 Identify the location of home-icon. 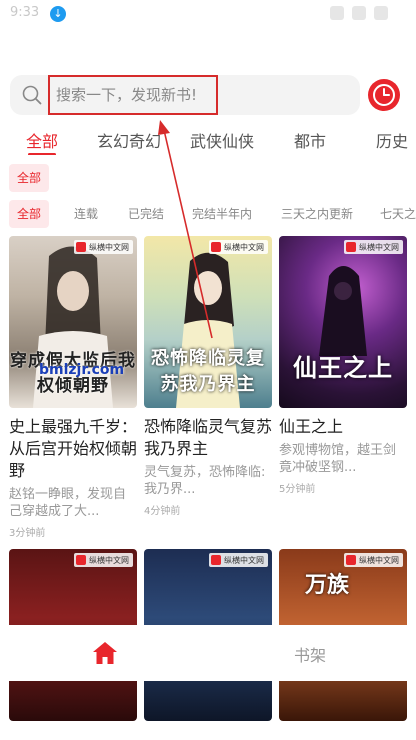
(105, 653).